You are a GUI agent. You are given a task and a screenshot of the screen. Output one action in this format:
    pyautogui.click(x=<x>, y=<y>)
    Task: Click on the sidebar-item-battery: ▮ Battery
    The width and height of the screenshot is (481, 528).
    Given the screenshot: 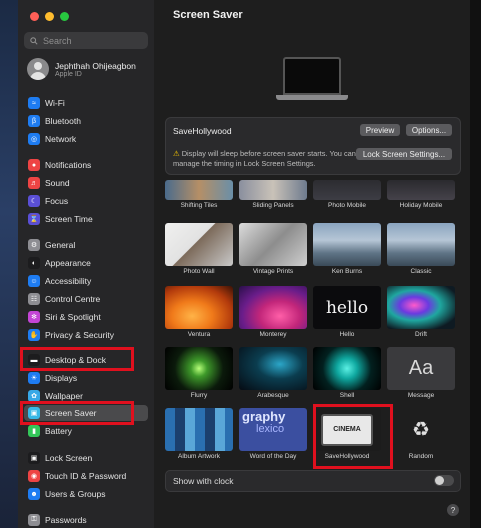 What is the action you would take?
    pyautogui.click(x=86, y=431)
    